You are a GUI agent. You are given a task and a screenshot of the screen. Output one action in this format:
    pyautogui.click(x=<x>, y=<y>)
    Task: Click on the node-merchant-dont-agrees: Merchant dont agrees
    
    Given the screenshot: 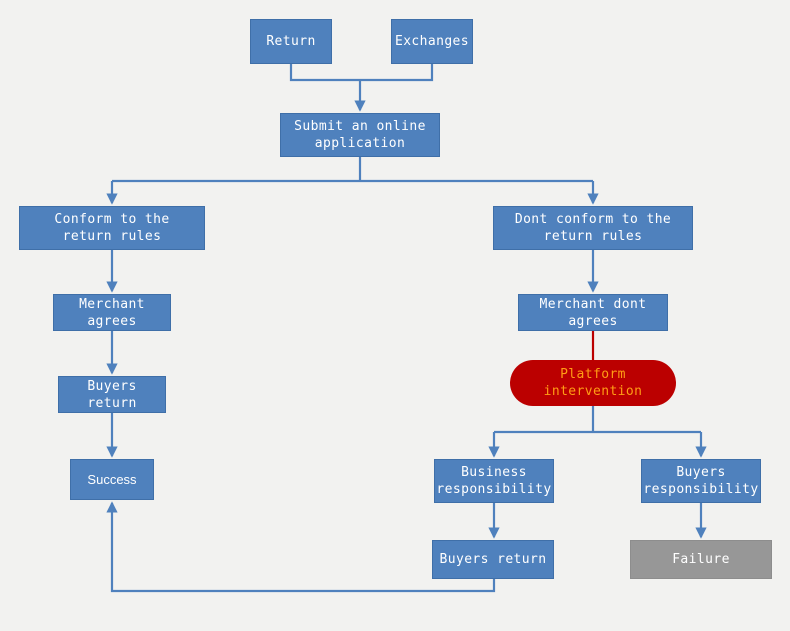 What is the action you would take?
    pyautogui.click(x=593, y=312)
    